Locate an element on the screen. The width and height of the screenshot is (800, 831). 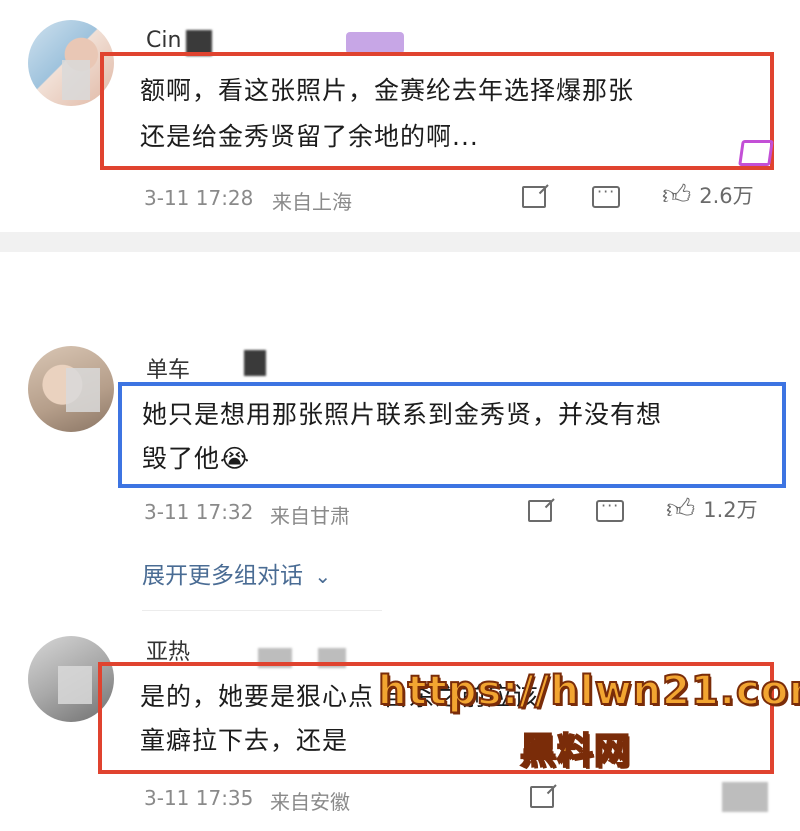
comment-time: 3-11 17:32 is located at coordinates (199, 512).